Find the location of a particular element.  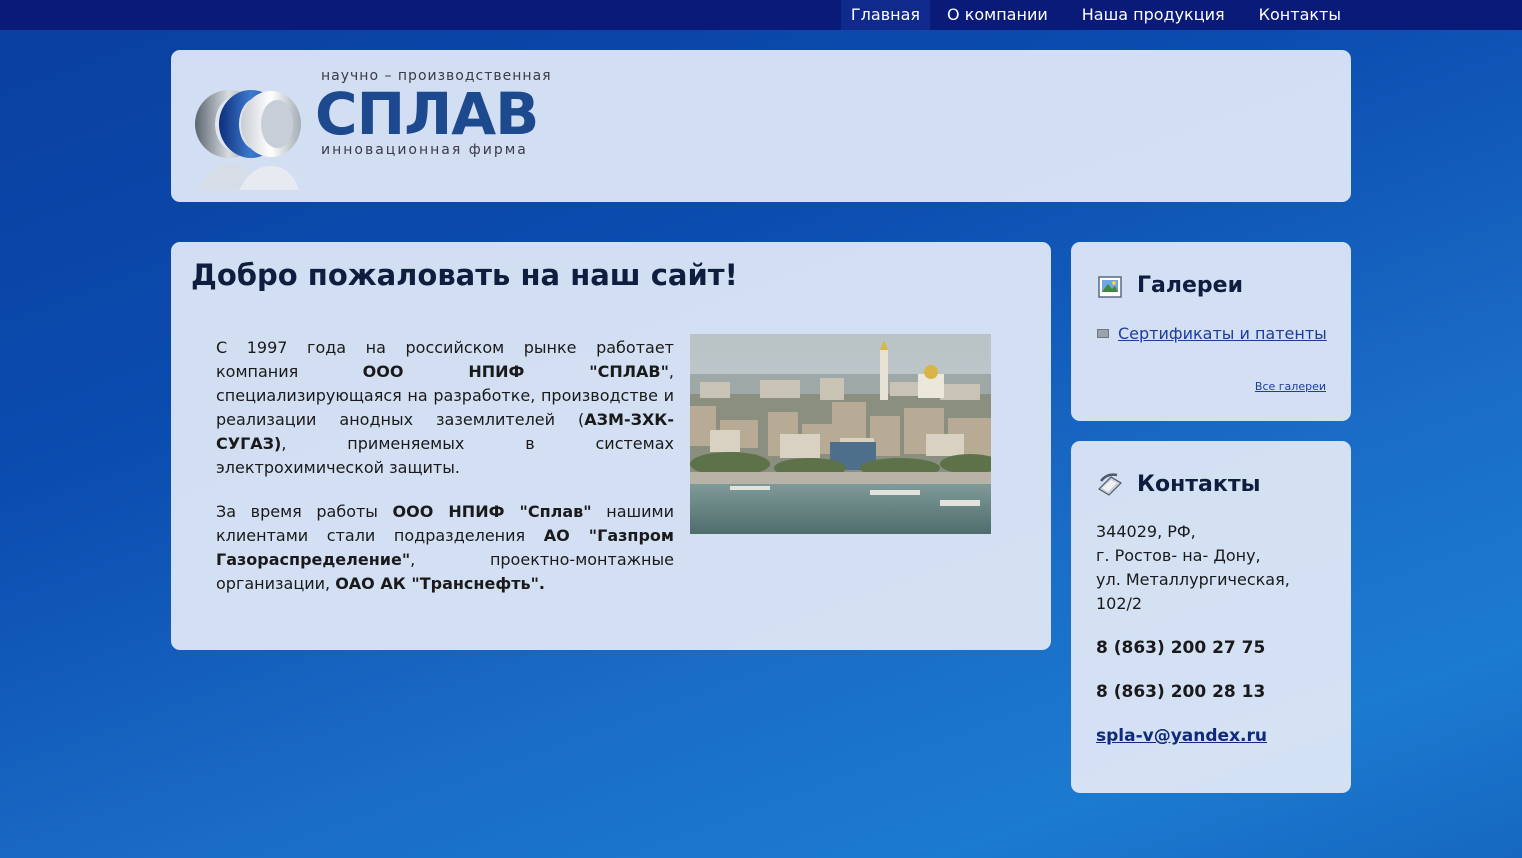

gallery-icon is located at coordinates (1110, 287).